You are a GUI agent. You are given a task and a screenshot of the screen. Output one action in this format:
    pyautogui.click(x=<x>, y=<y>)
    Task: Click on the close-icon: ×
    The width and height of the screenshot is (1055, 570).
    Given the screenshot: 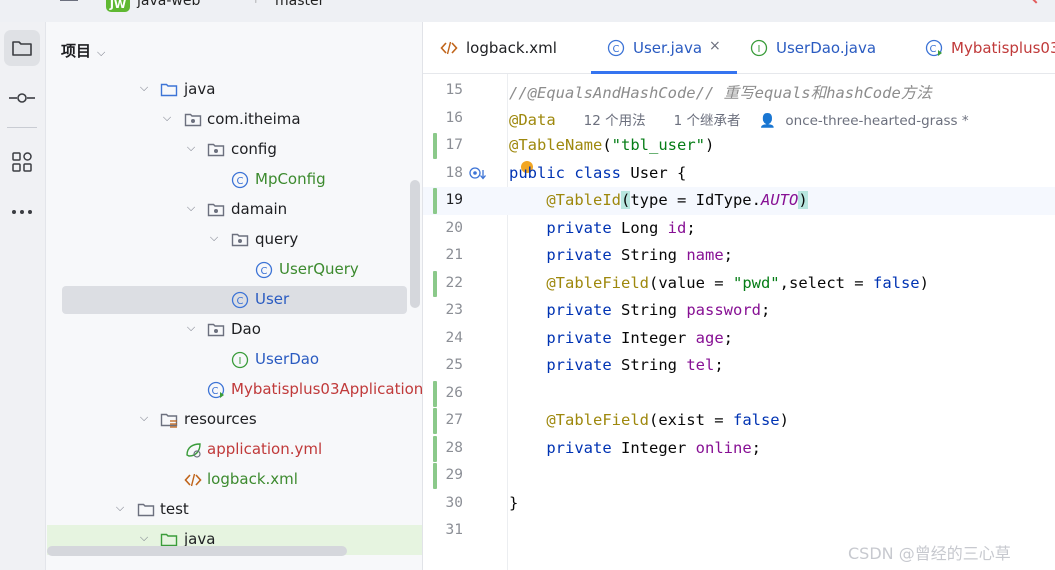 What is the action you would take?
    pyautogui.click(x=715, y=46)
    